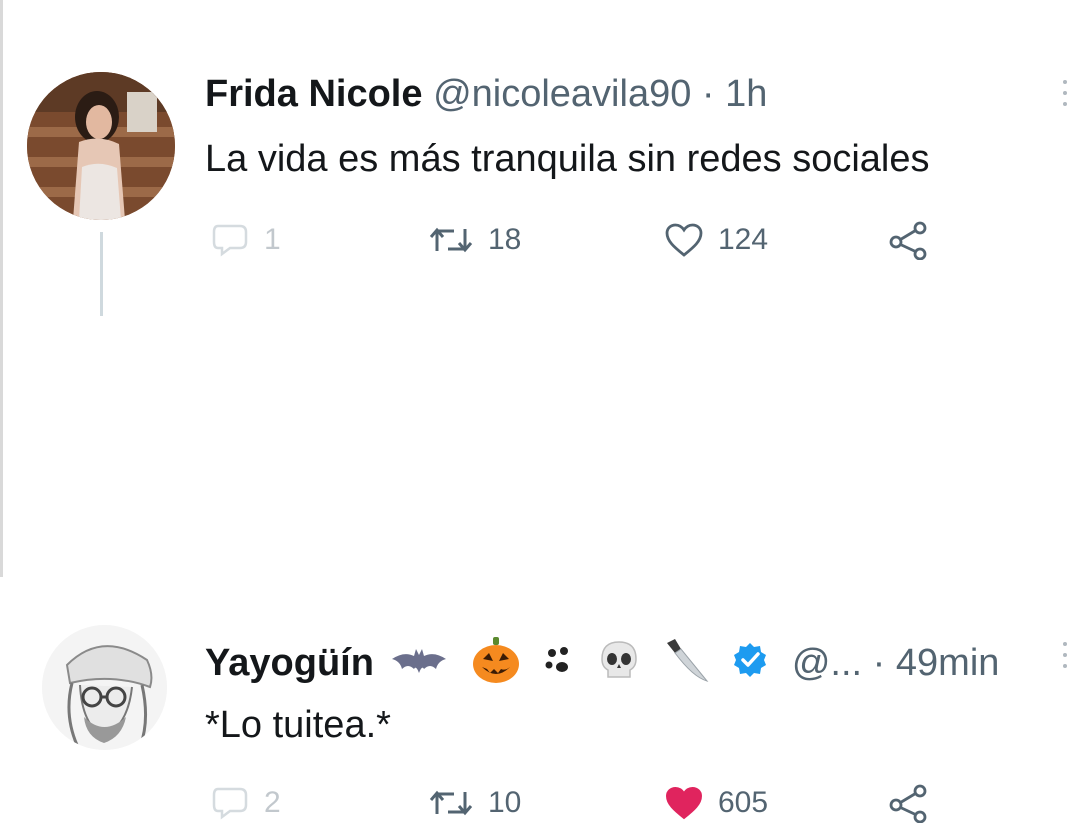 The width and height of the screenshot is (1080, 828). I want to click on skull-icon, so click(619, 665).